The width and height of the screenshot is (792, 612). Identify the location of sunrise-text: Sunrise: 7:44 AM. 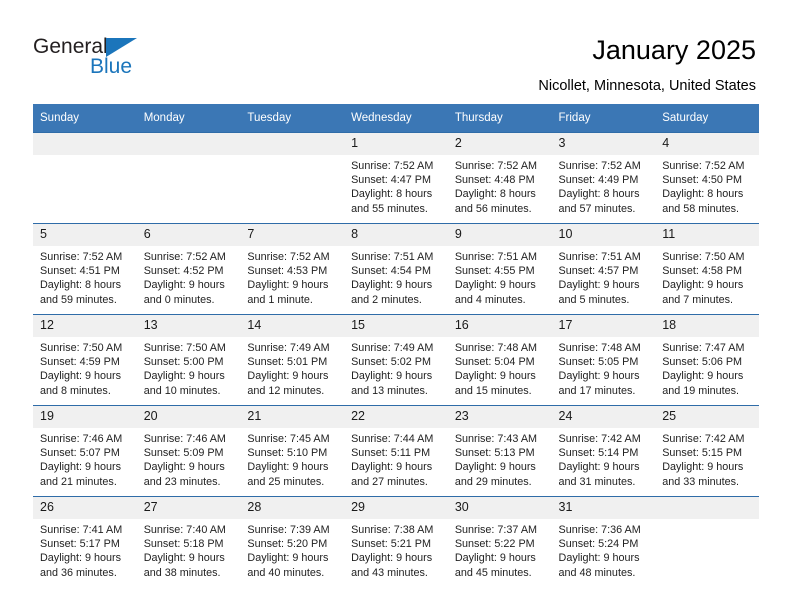
(392, 439).